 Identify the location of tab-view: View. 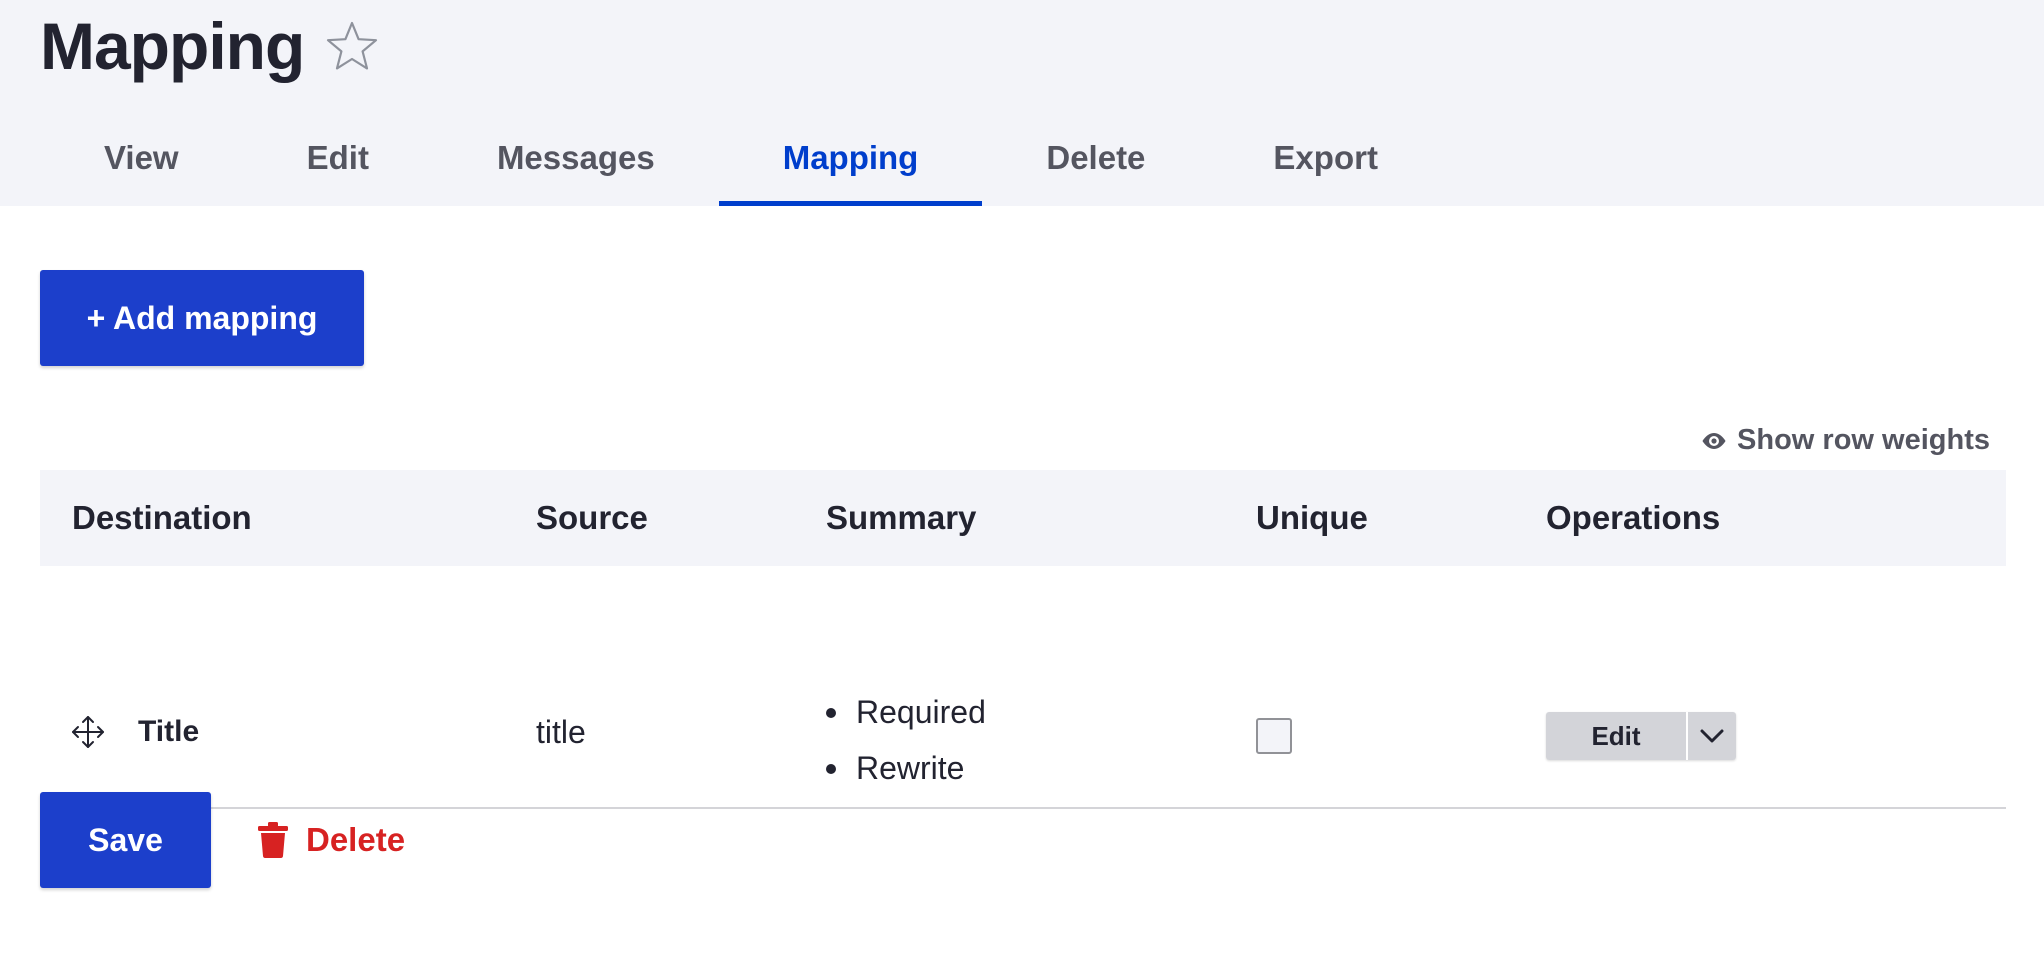
(141, 165).